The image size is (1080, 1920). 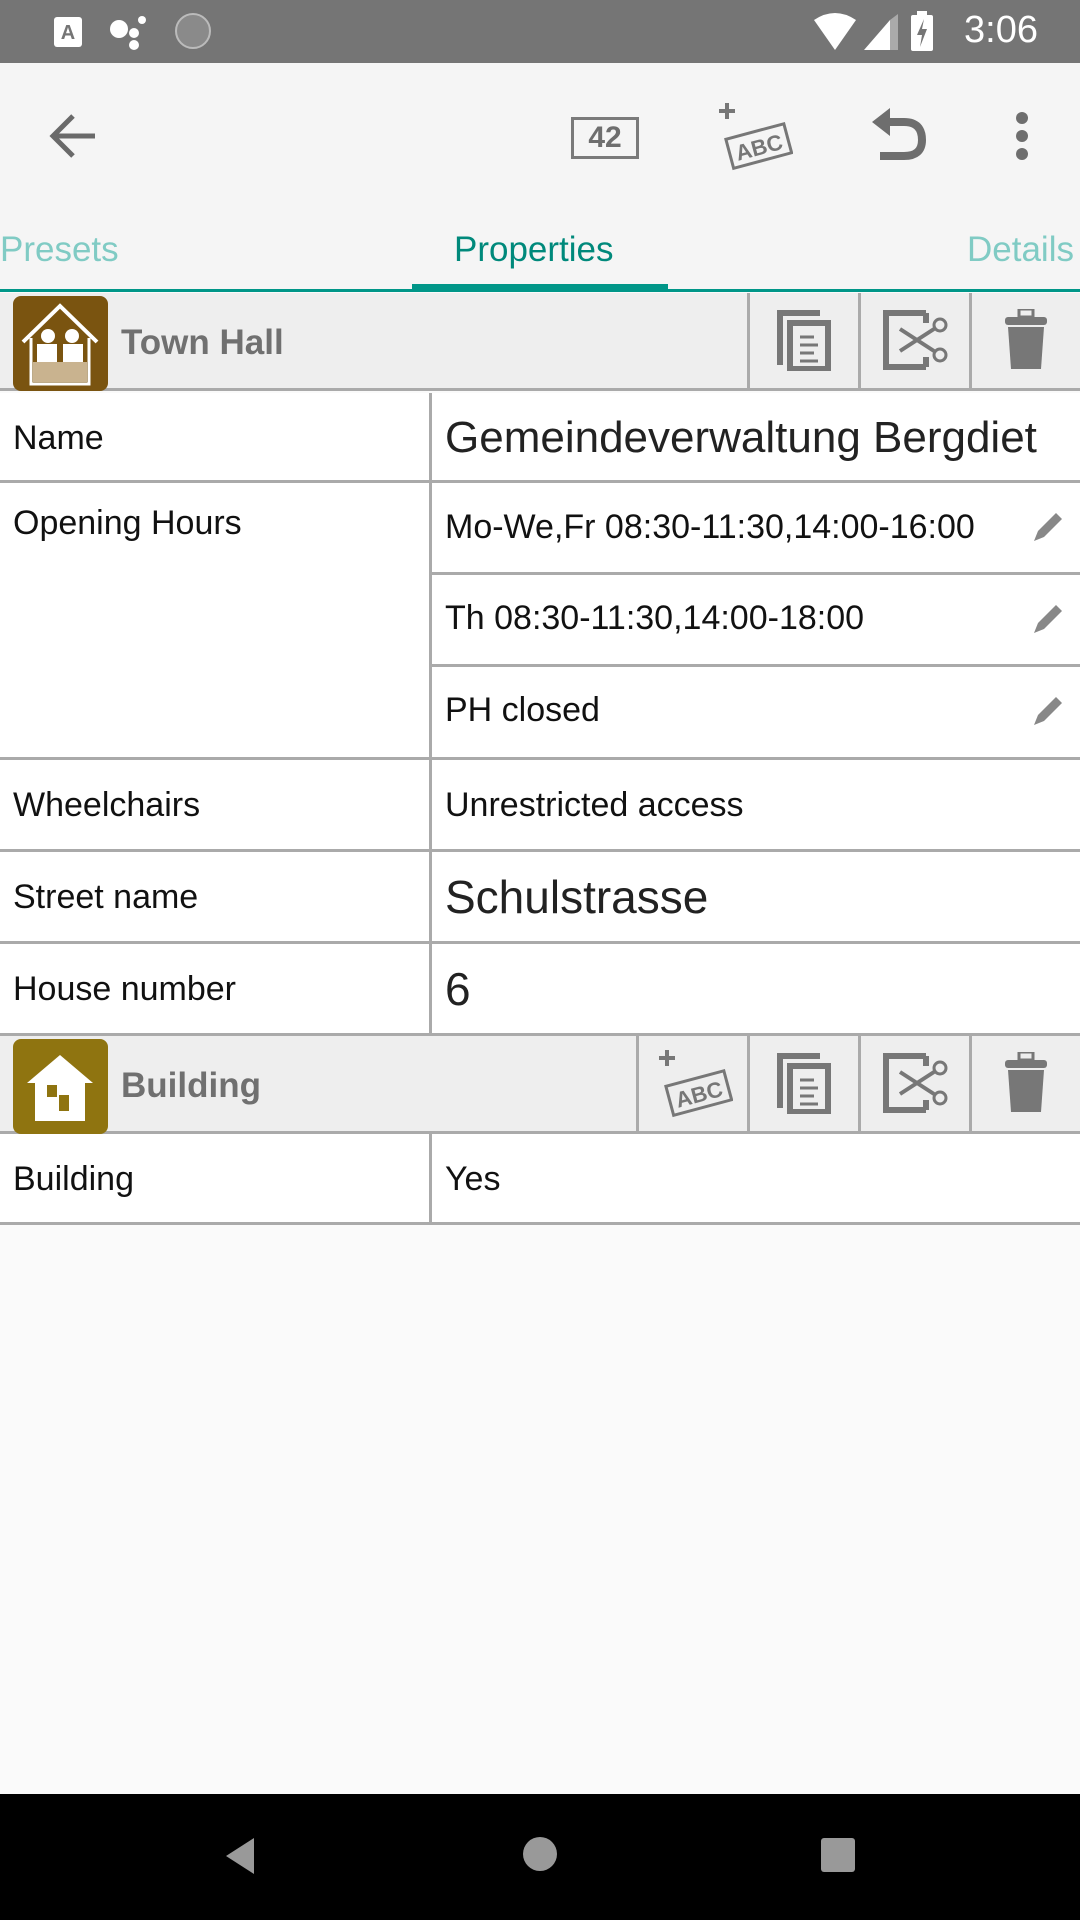 I want to click on building-icon, so click(x=60, y=1086).